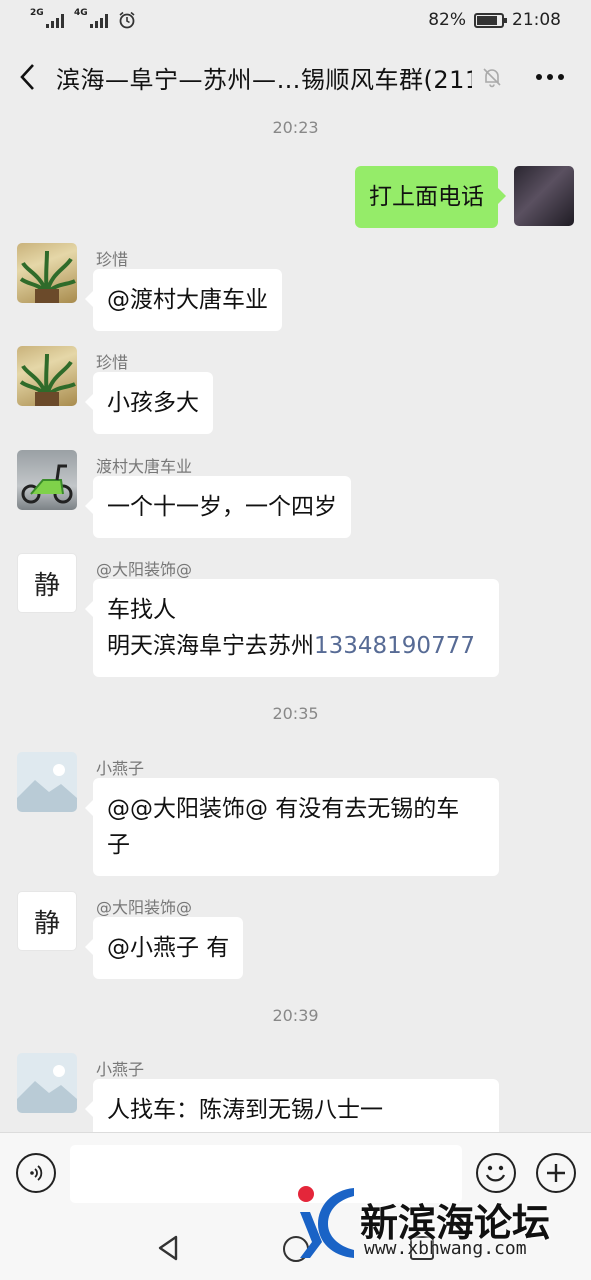  Describe the element at coordinates (164, 948) in the screenshot. I see `message-bubble: @小燕子 有` at that location.